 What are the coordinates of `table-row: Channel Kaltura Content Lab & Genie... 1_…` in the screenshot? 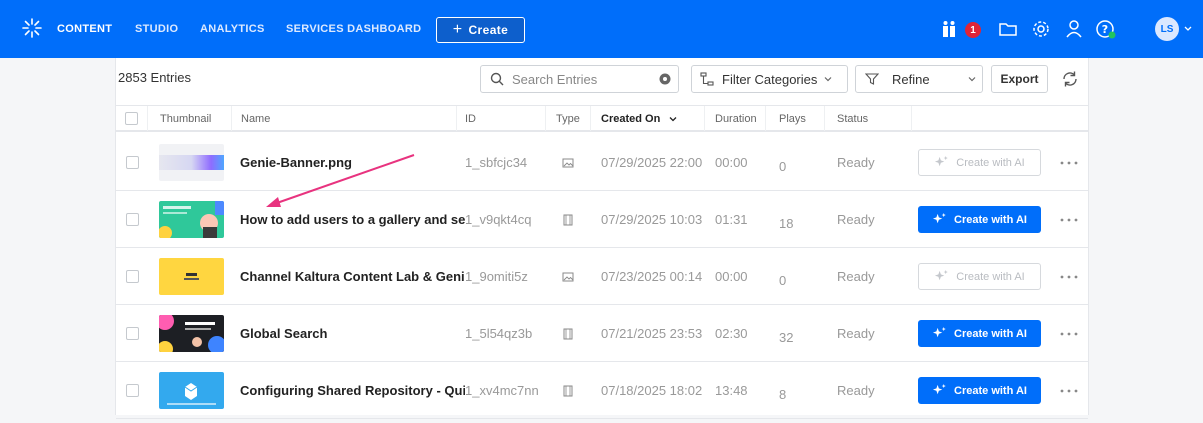 It's located at (602, 276).